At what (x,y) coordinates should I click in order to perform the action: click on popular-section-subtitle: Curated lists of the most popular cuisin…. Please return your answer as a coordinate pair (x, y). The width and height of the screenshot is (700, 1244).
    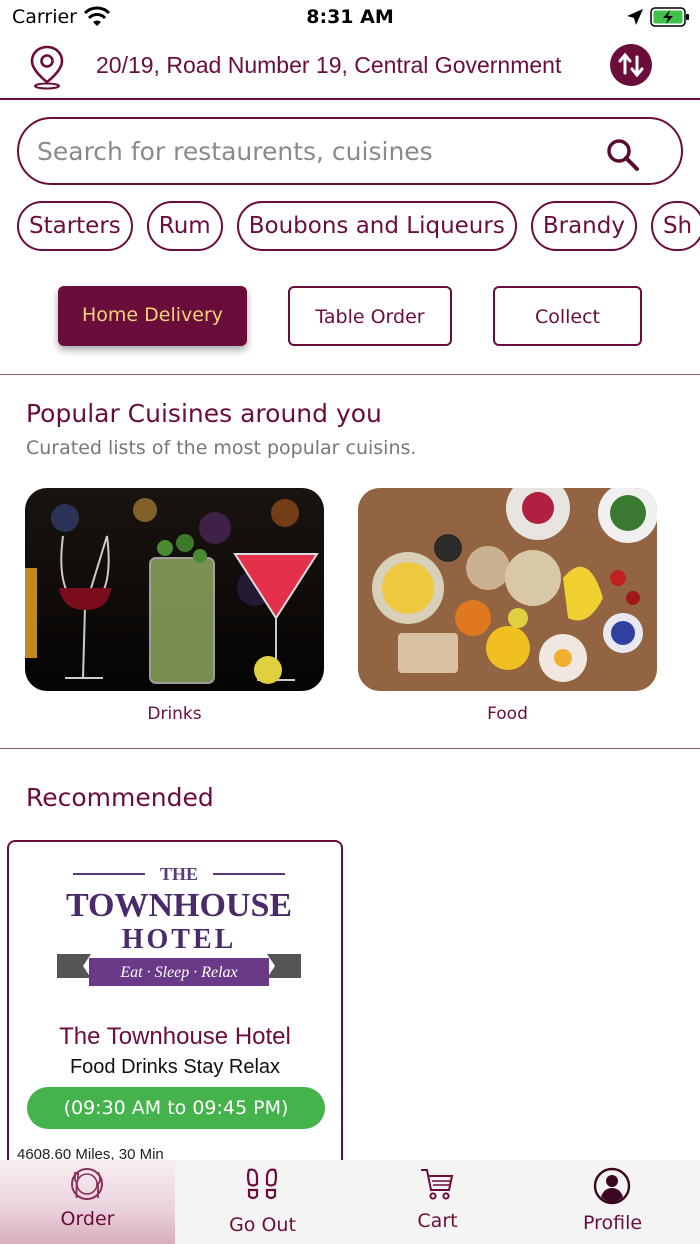
    Looking at the image, I should click on (221, 448).